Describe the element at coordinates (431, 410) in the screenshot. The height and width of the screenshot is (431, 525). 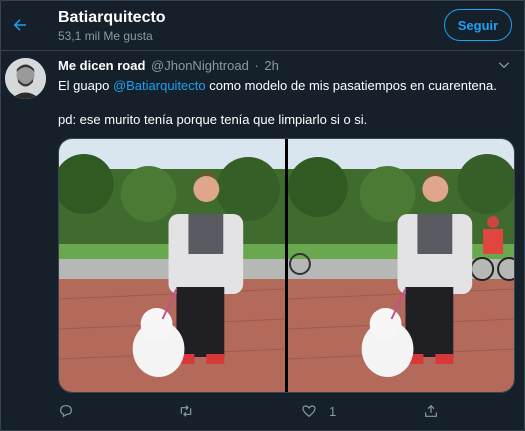
I see `share-icon` at that location.